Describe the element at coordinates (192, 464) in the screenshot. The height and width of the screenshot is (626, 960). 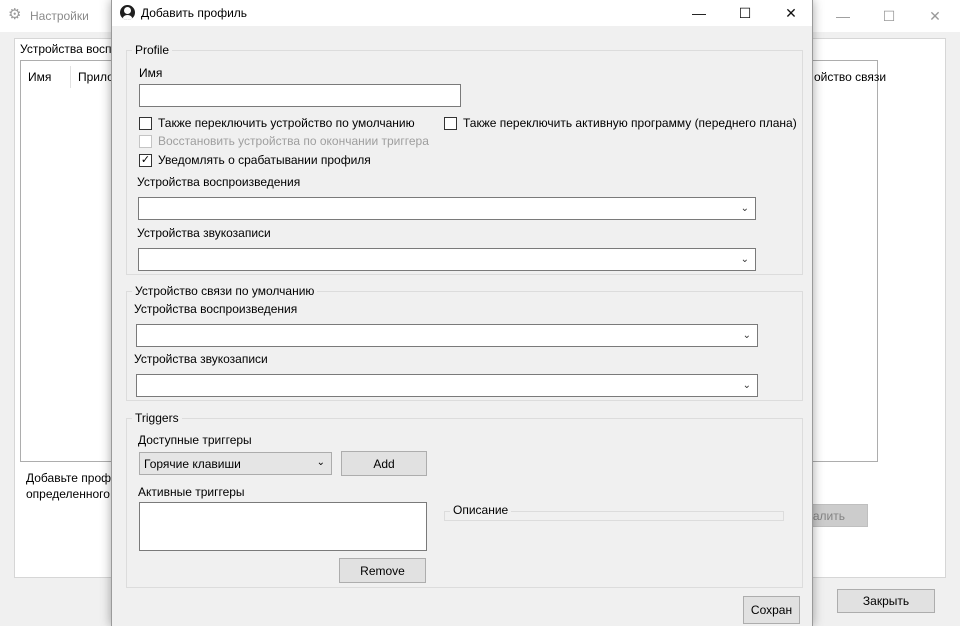
I see `combo-value: Горячие клавиши` at that location.